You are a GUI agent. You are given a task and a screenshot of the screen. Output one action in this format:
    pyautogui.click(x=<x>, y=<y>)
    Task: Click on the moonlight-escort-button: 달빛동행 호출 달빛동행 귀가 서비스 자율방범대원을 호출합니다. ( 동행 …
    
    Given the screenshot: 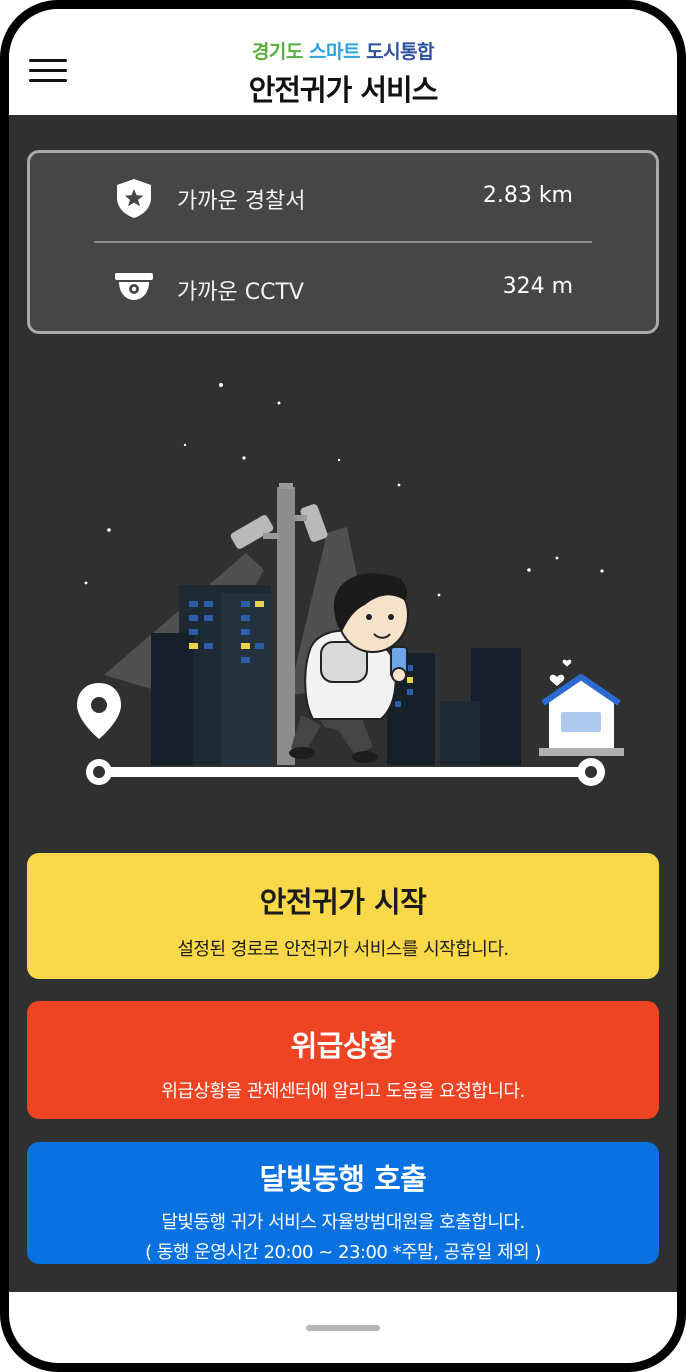 What is the action you would take?
    pyautogui.click(x=343, y=1203)
    